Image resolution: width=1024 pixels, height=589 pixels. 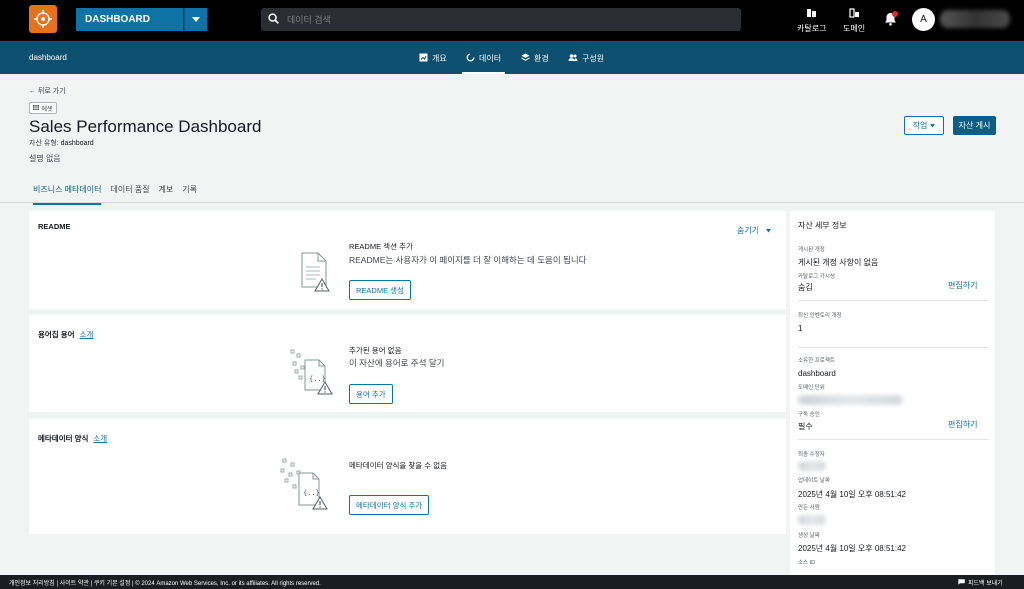 What do you see at coordinates (812, 520) in the screenshot?
I see `redacted-creator` at bounding box center [812, 520].